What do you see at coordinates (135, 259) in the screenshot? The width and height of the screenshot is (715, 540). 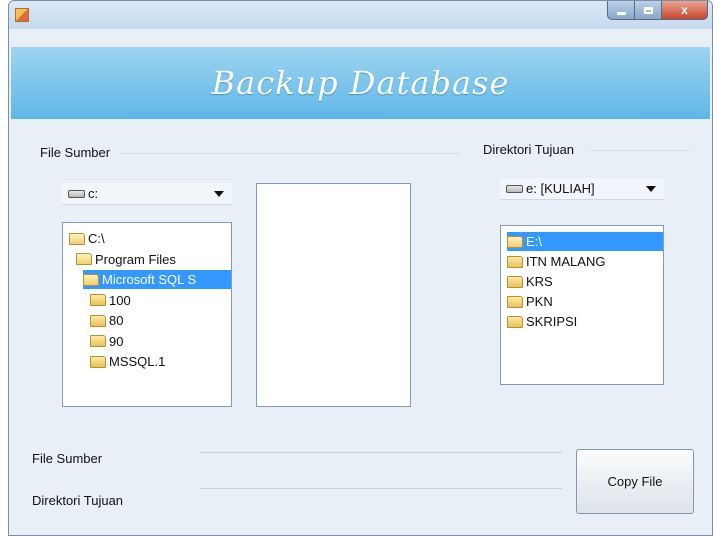 I see `tree-item-label: Program Files` at bounding box center [135, 259].